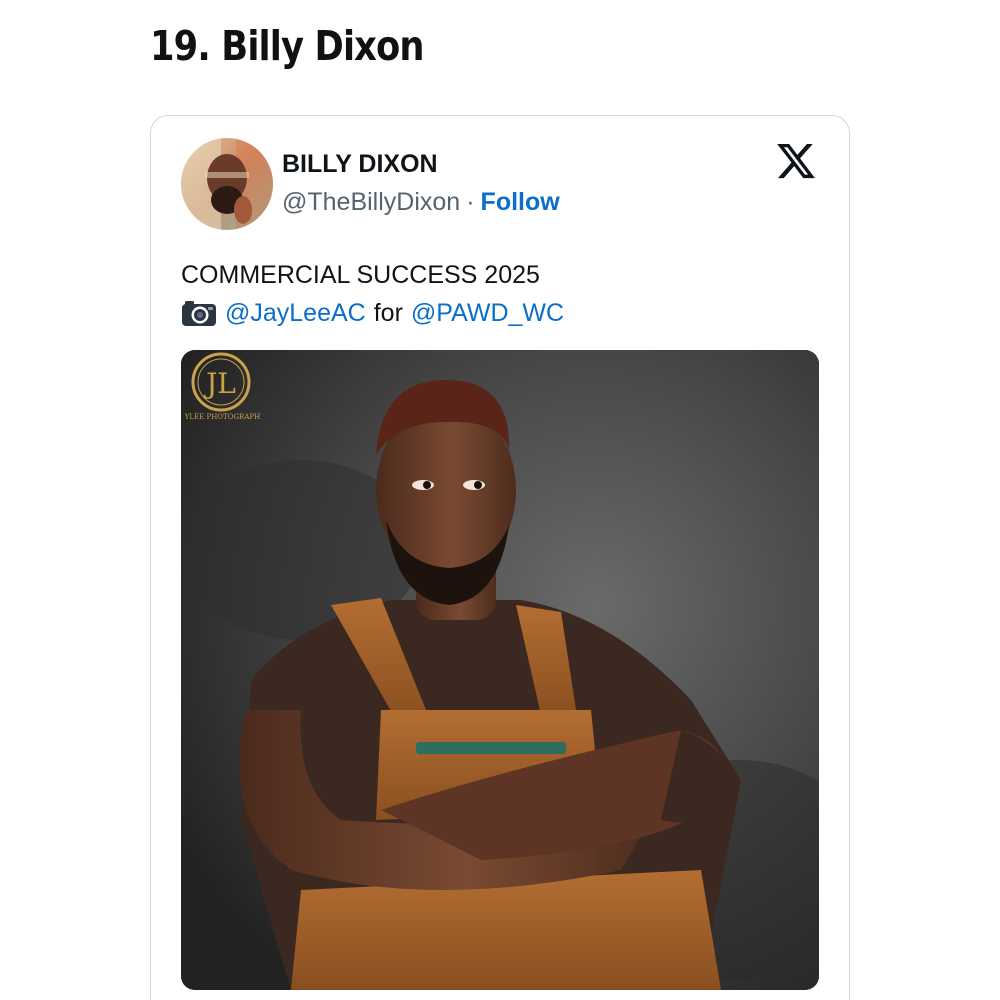 This screenshot has height=1000, width=1000. Describe the element at coordinates (372, 313) in the screenshot. I see `tweet-text-line2: @JayLeeAC for @PAWD_WC` at that location.